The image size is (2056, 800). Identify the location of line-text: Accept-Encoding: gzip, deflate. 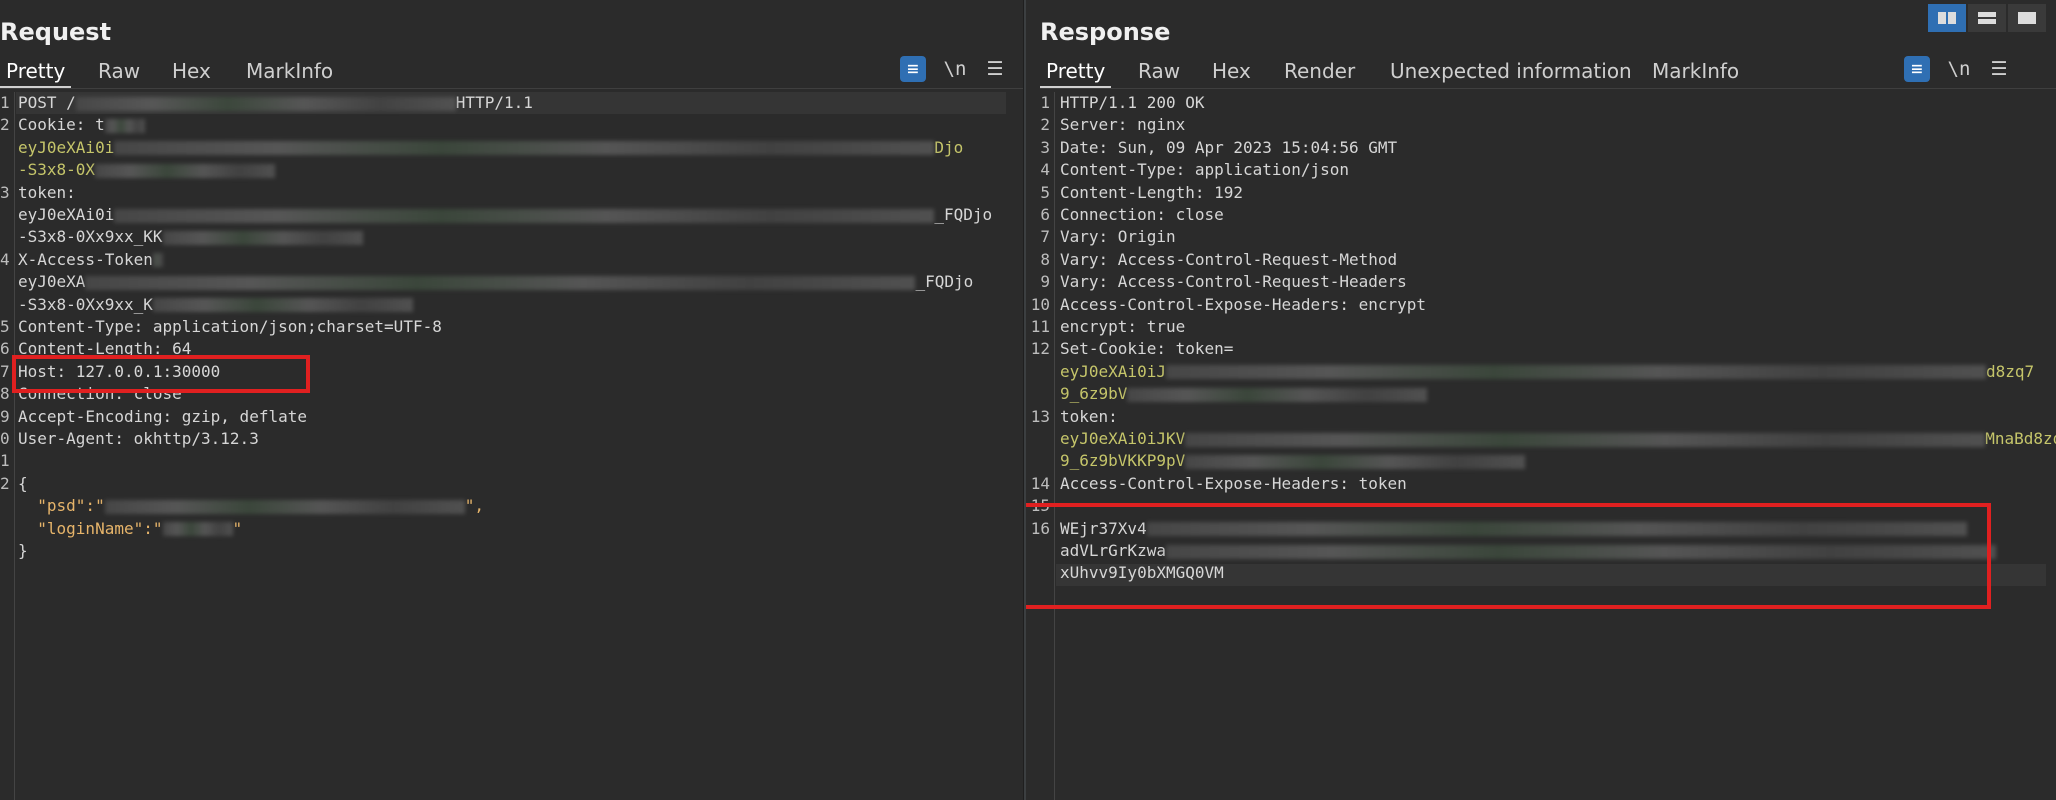
(162, 417).